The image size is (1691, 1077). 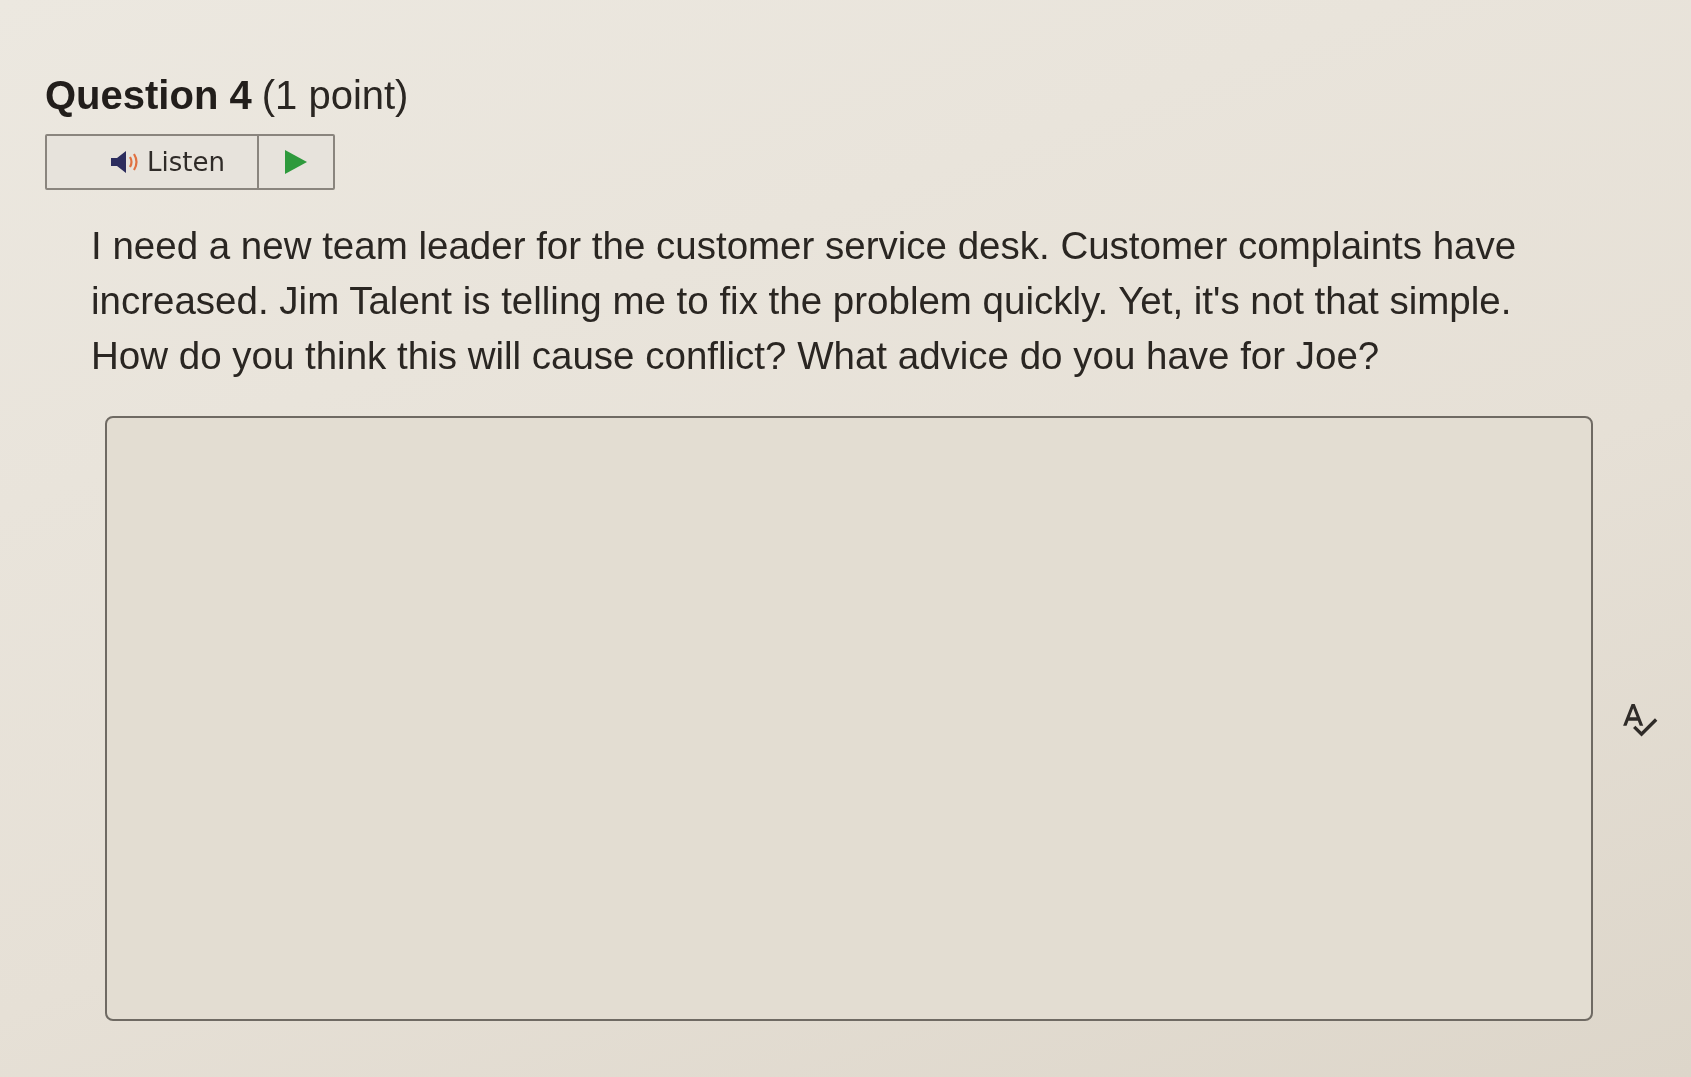 I want to click on question-title: Question 4, so click(x=148, y=95).